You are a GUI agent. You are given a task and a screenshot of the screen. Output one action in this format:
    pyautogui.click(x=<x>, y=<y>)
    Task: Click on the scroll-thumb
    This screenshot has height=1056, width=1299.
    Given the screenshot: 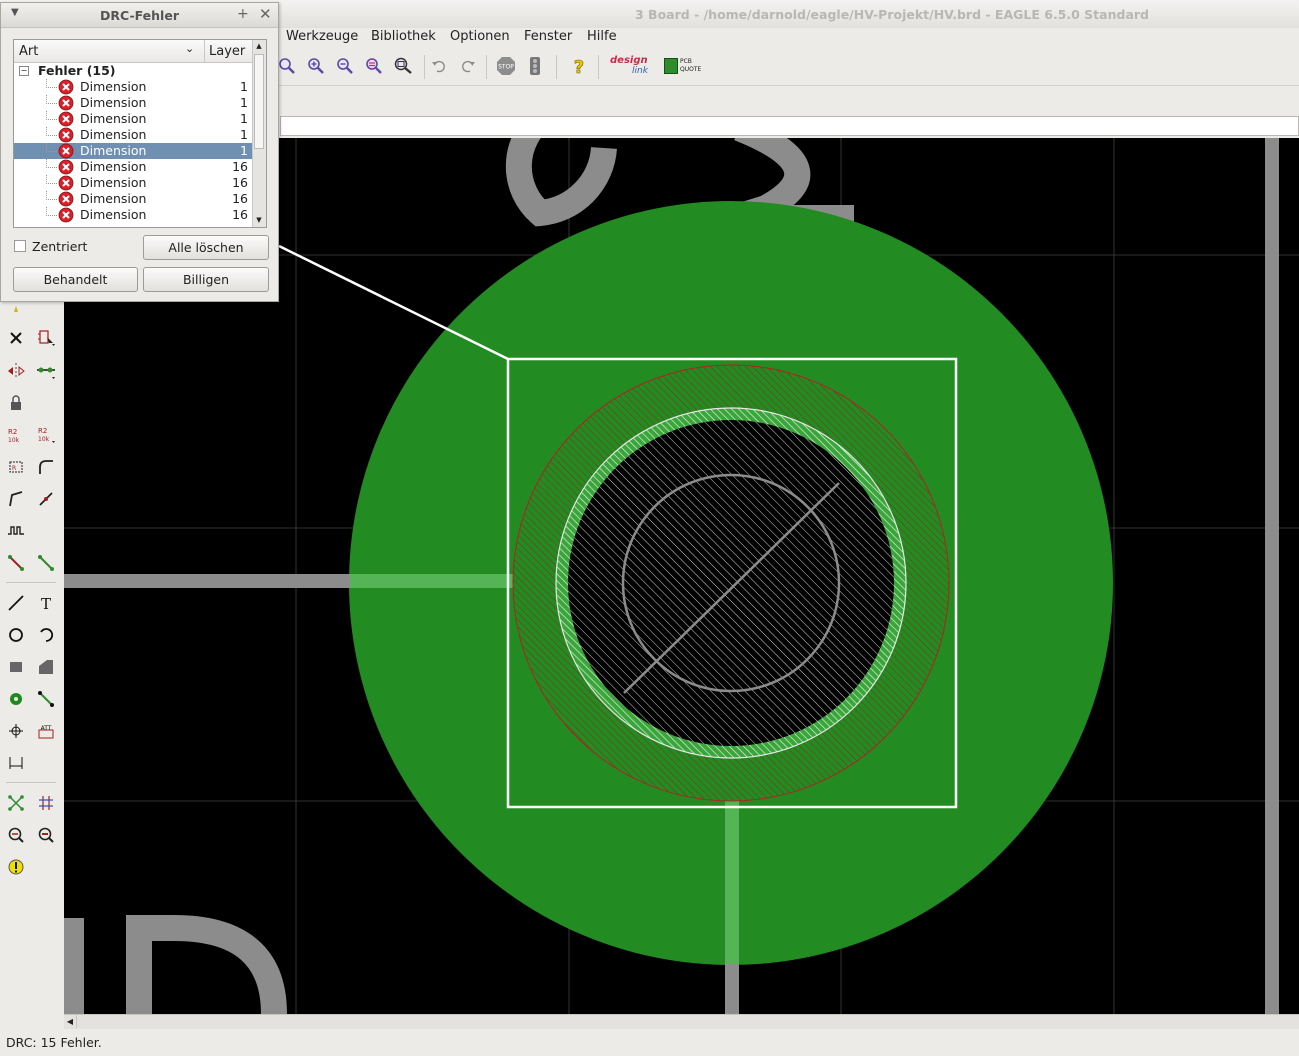 What is the action you would take?
    pyautogui.click(x=259, y=101)
    